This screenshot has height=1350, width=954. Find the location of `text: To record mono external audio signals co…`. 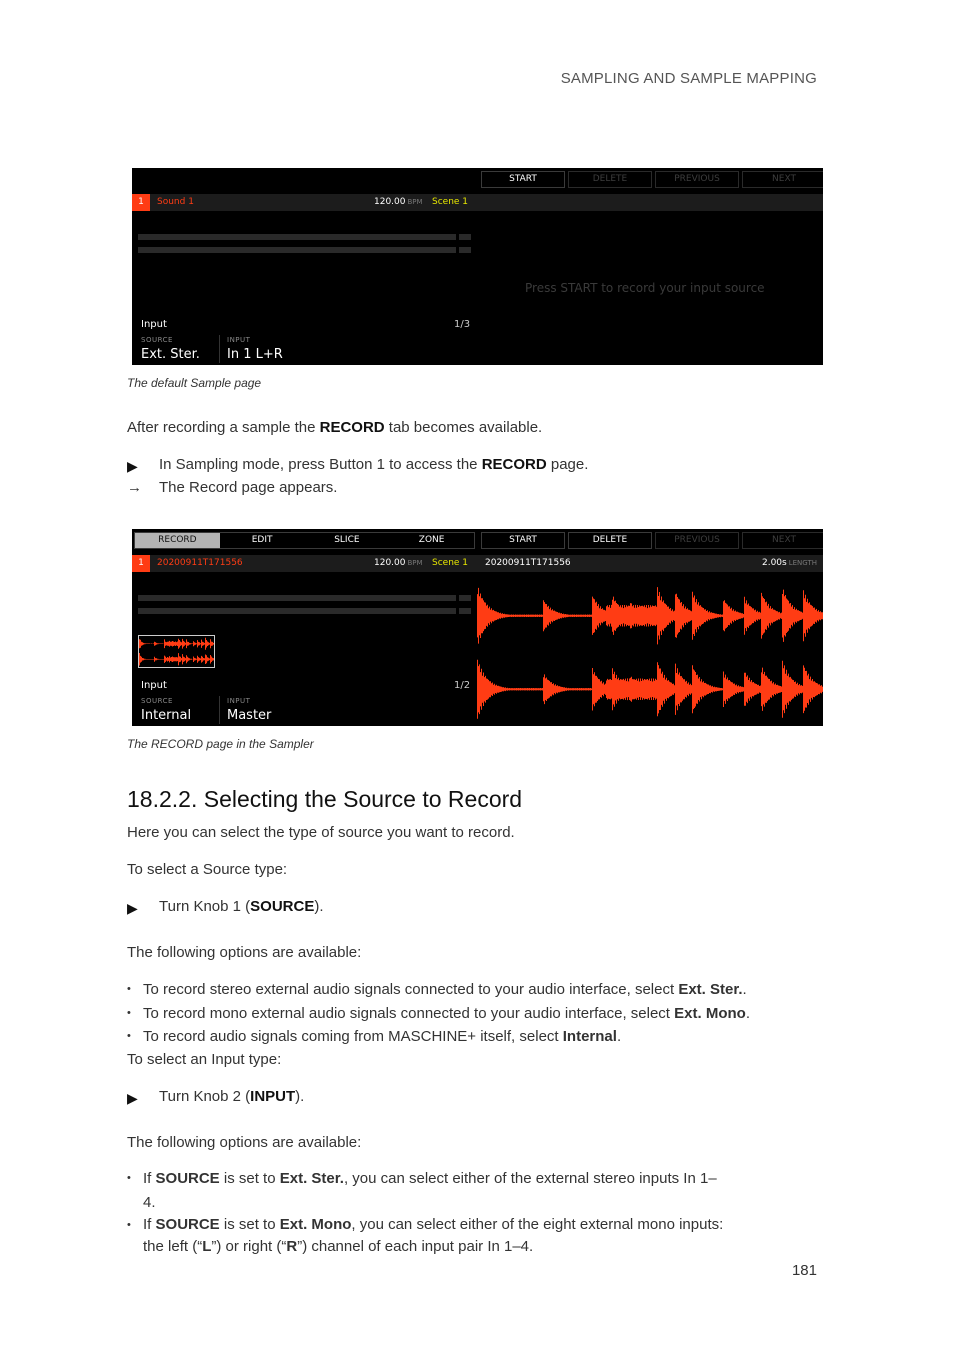

text: To record mono external audio signals co… is located at coordinates (409, 1013).